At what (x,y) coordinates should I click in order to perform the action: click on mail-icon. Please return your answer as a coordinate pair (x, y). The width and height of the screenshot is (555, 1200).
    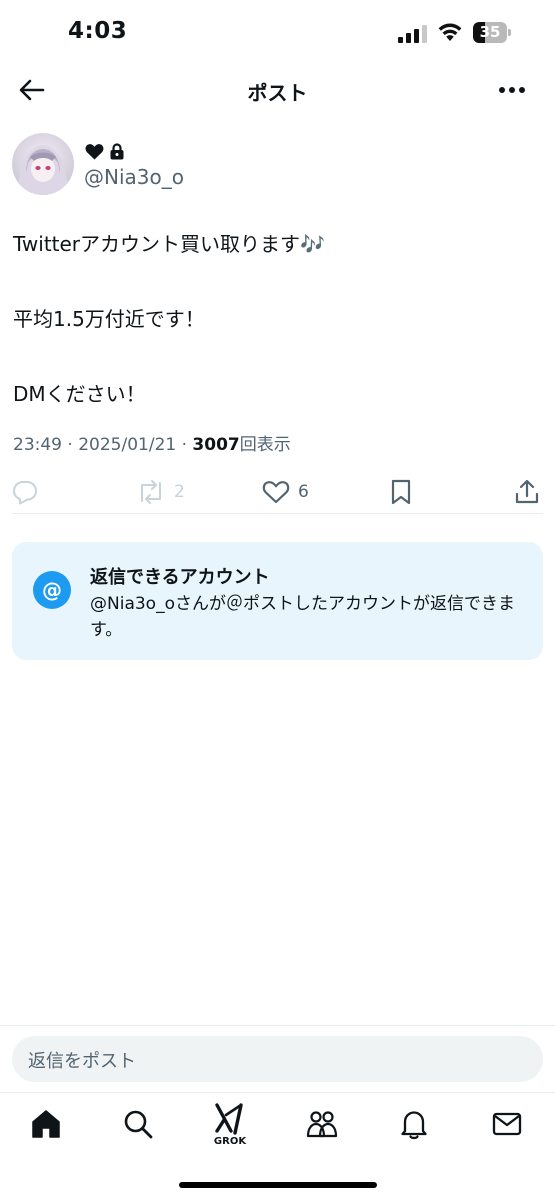
    Looking at the image, I should click on (507, 1124).